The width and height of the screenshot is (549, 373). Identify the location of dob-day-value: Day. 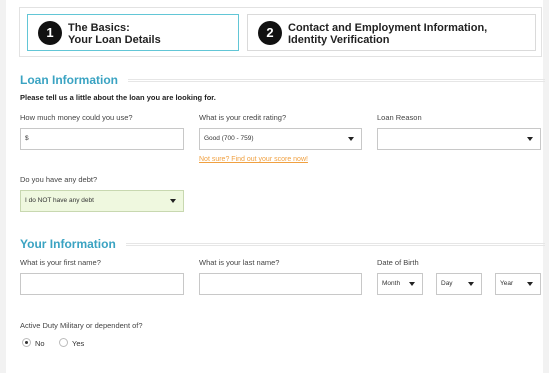
(447, 283).